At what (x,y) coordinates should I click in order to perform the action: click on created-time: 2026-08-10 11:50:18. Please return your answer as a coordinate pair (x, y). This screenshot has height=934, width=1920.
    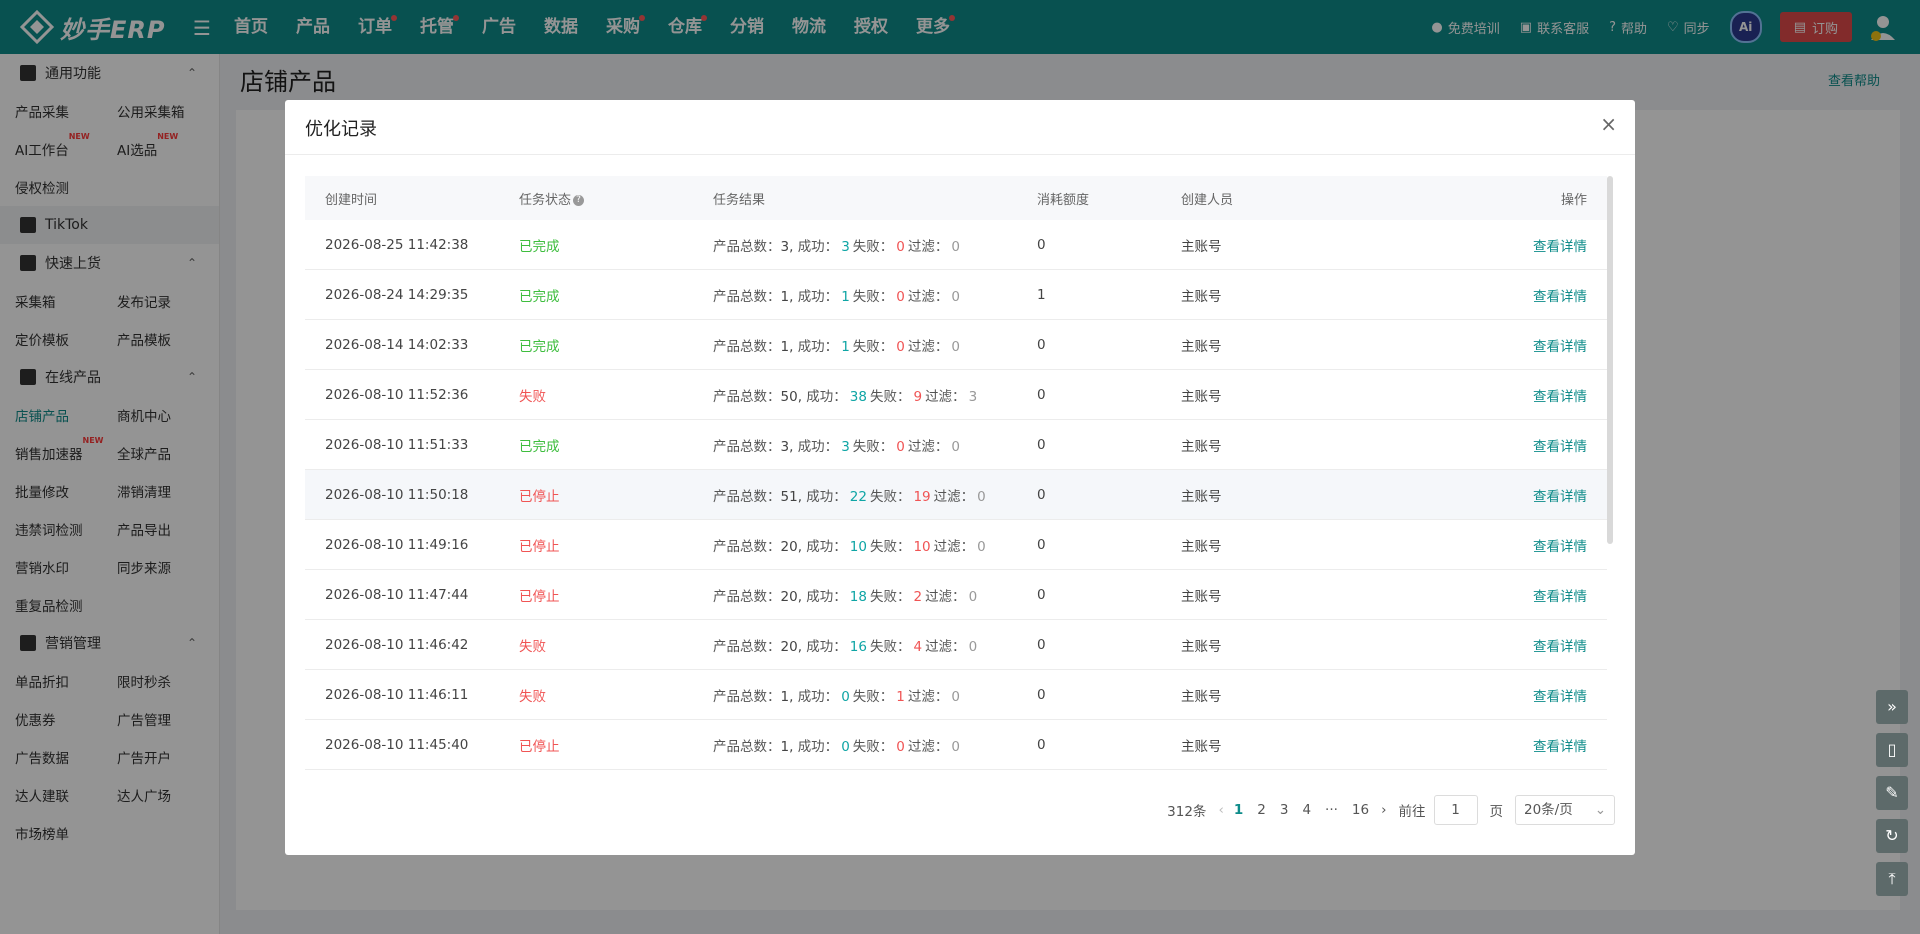
    Looking at the image, I should click on (397, 494).